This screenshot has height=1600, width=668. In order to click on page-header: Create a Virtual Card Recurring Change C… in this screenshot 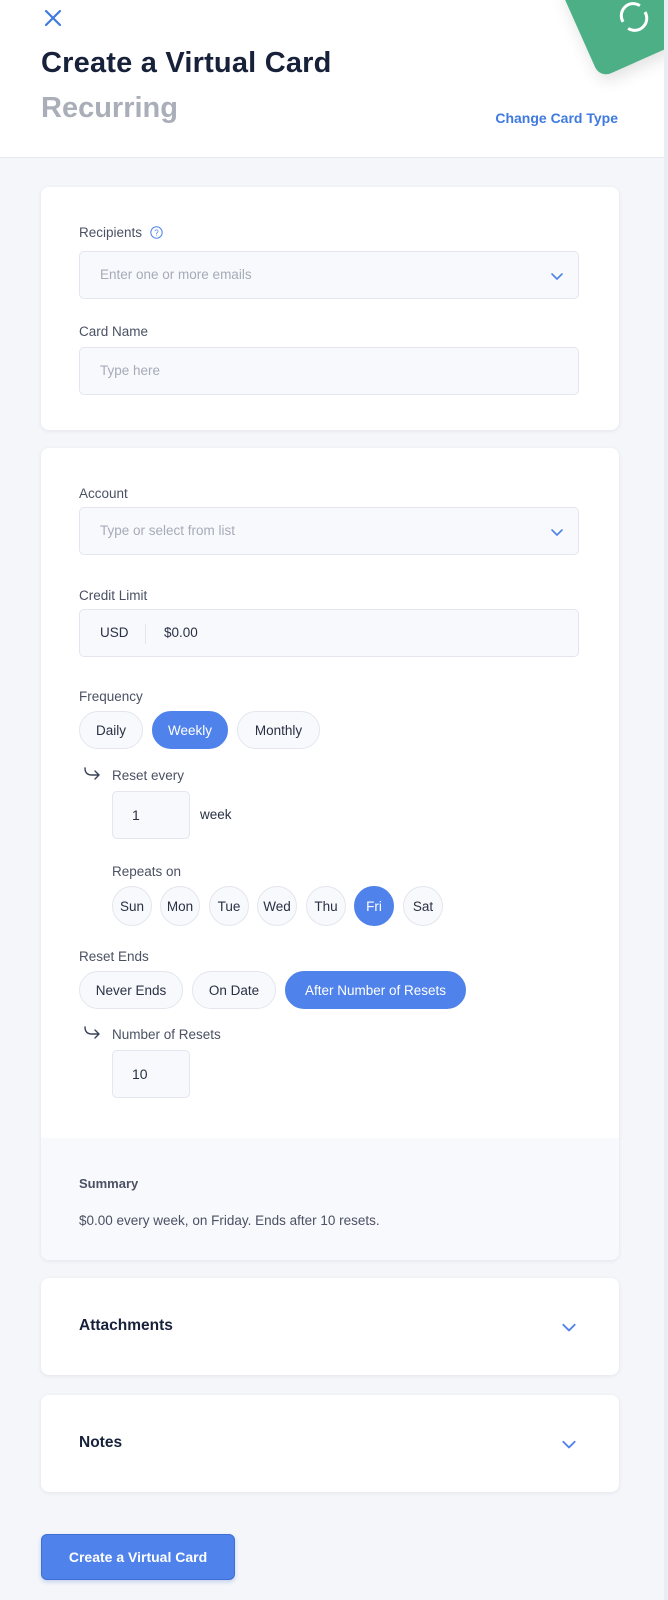, I will do `click(334, 79)`.